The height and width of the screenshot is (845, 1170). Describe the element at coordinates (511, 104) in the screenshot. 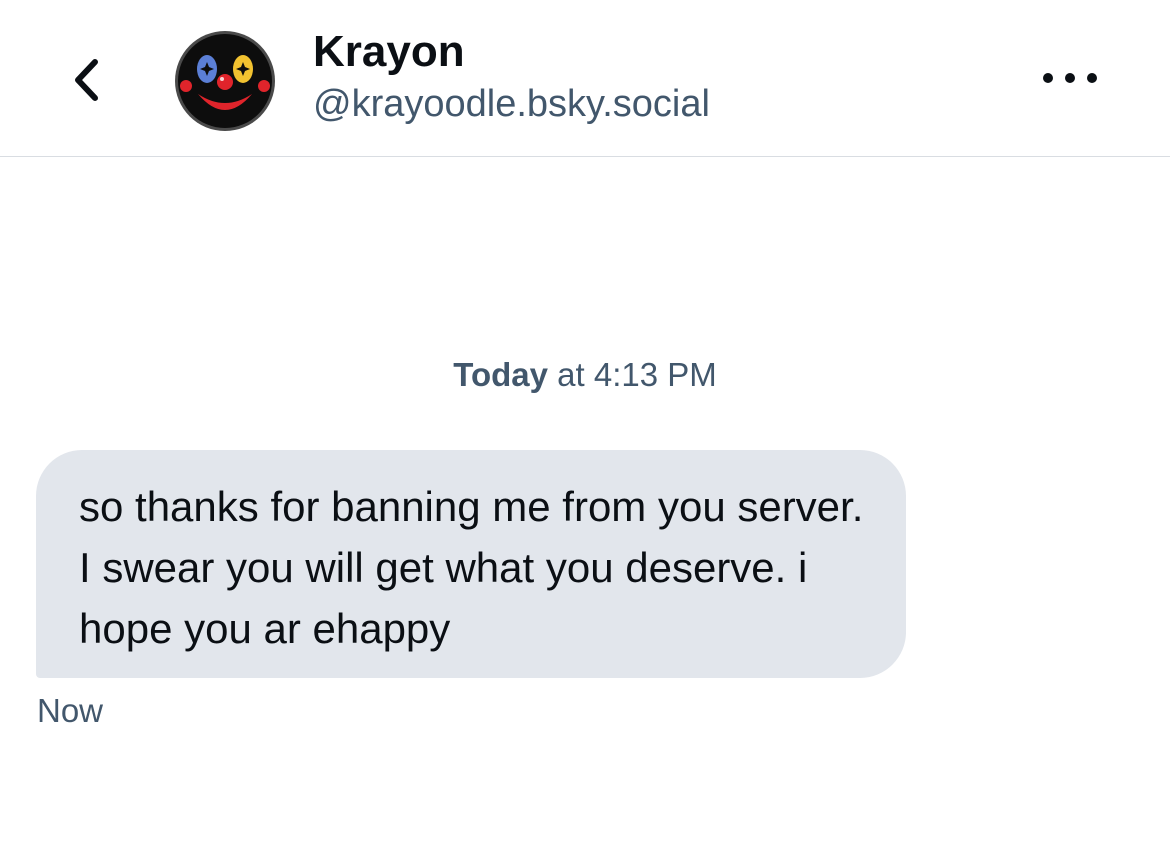

I see `user-handle: @krayoodle.bsky.social` at that location.